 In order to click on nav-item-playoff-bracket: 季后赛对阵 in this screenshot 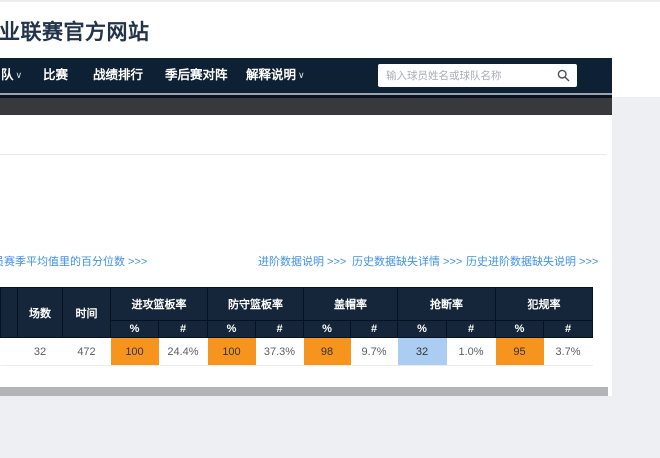, I will do `click(196, 75)`.